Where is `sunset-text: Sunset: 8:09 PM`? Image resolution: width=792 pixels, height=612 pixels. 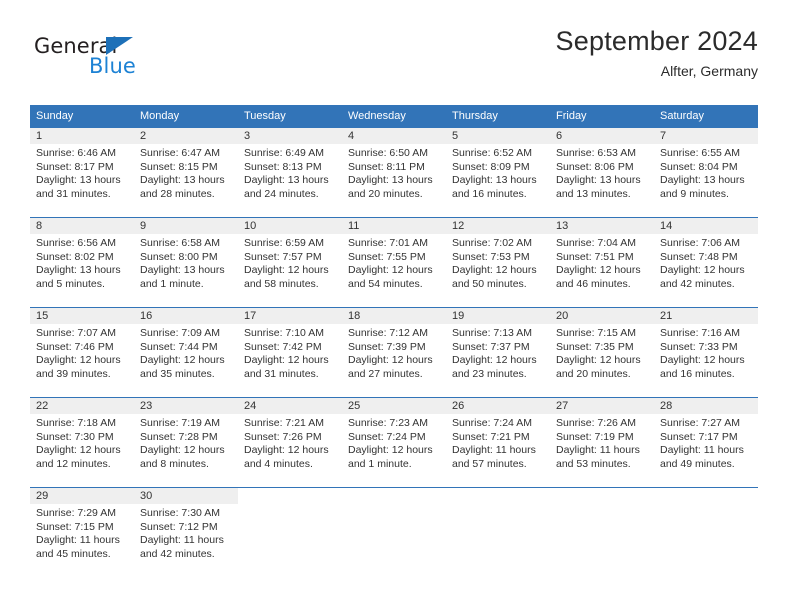
sunset-text: Sunset: 8:09 PM is located at coordinates (491, 166).